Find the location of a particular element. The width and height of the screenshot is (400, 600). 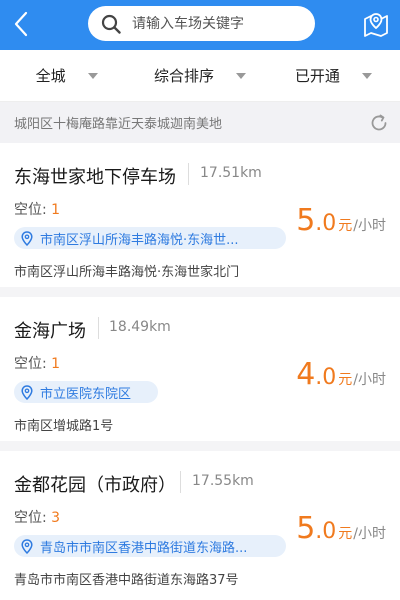

map-button is located at coordinates (376, 24).